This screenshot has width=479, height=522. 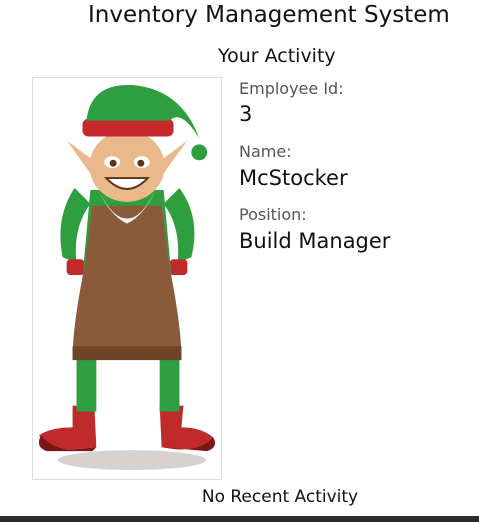 I want to click on name-label: Name:, so click(x=265, y=151).